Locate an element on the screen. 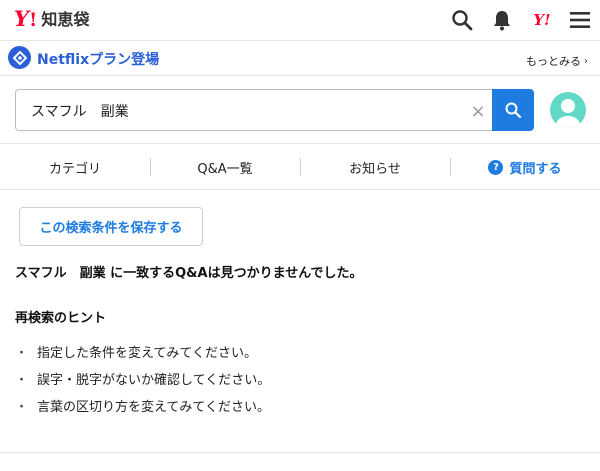 The width and height of the screenshot is (600, 471). nav-divider is located at coordinates (300, 189).